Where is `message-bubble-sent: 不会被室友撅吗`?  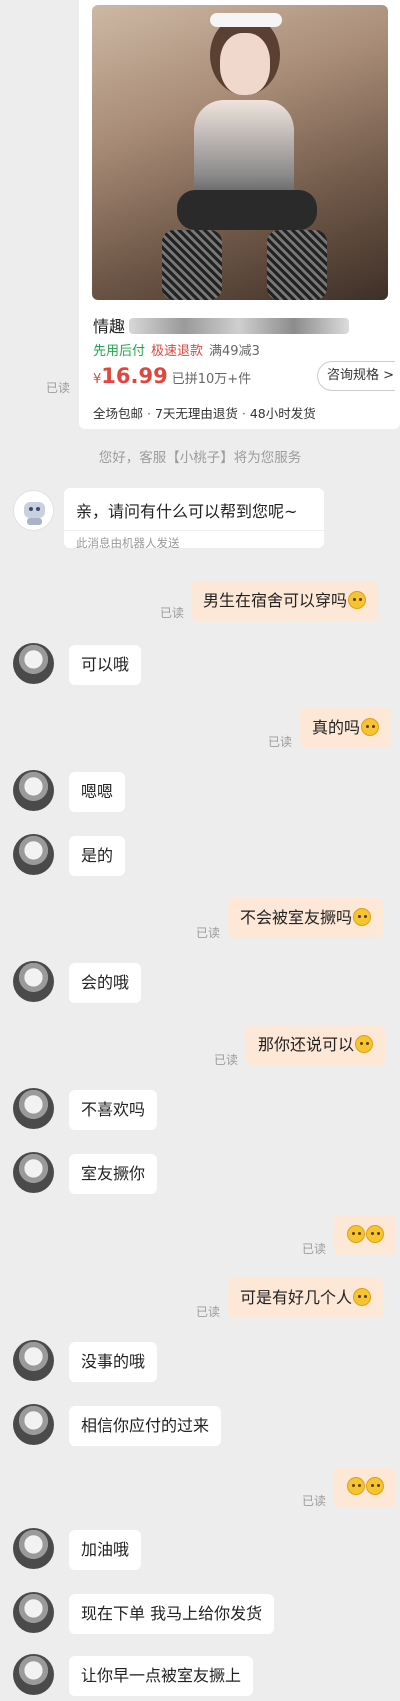
message-bubble-sent: 不会被室友撅吗 is located at coordinates (306, 918).